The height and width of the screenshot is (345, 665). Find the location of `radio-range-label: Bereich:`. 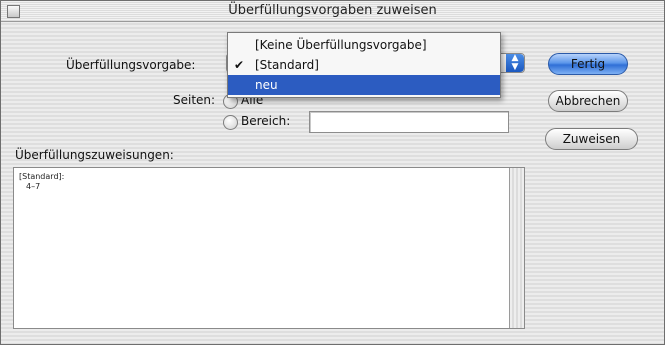

radio-range-label: Bereich: is located at coordinates (266, 121).